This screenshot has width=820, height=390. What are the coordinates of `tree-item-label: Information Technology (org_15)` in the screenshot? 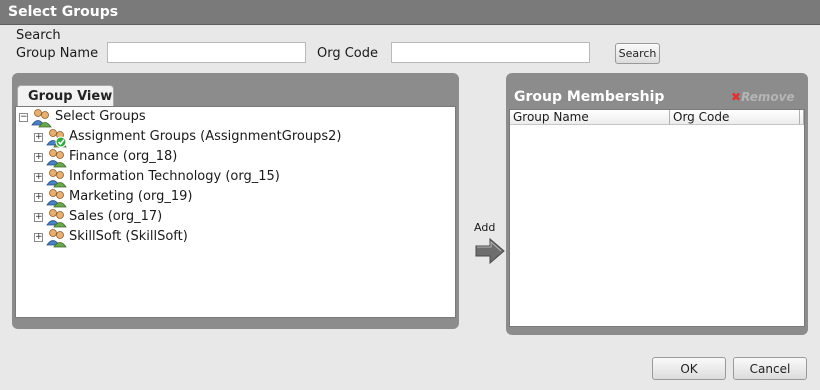 It's located at (174, 176).